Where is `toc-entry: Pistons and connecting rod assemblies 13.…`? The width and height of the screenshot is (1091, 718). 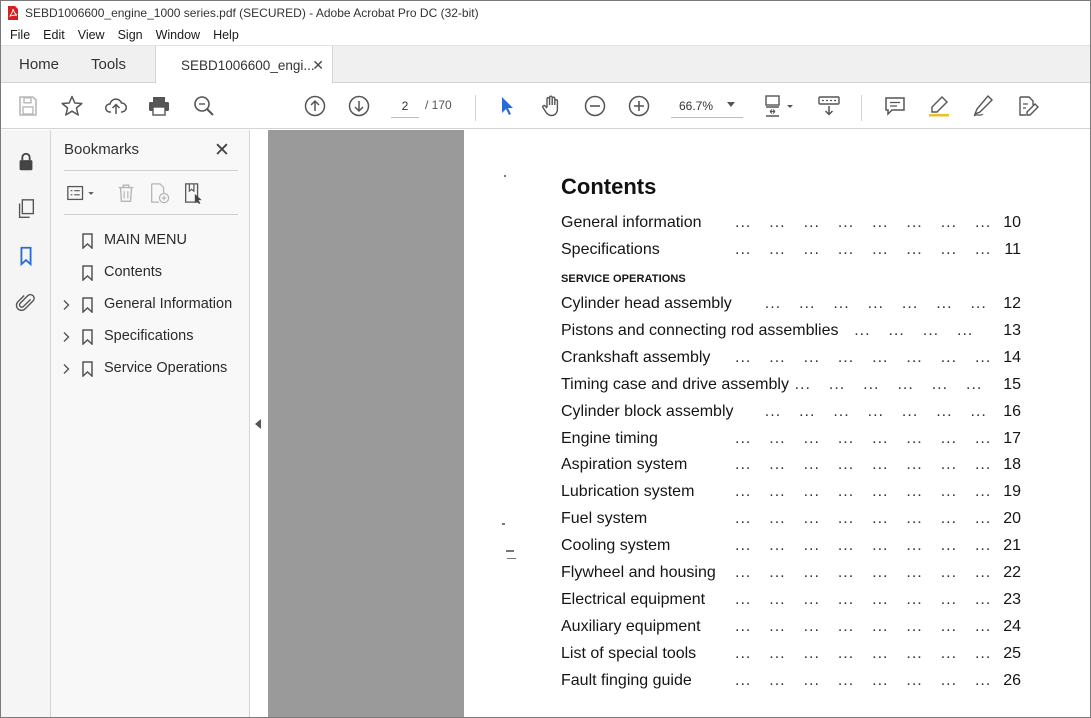
toc-entry: Pistons and connecting rod assemblies 13.… is located at coordinates (791, 333).